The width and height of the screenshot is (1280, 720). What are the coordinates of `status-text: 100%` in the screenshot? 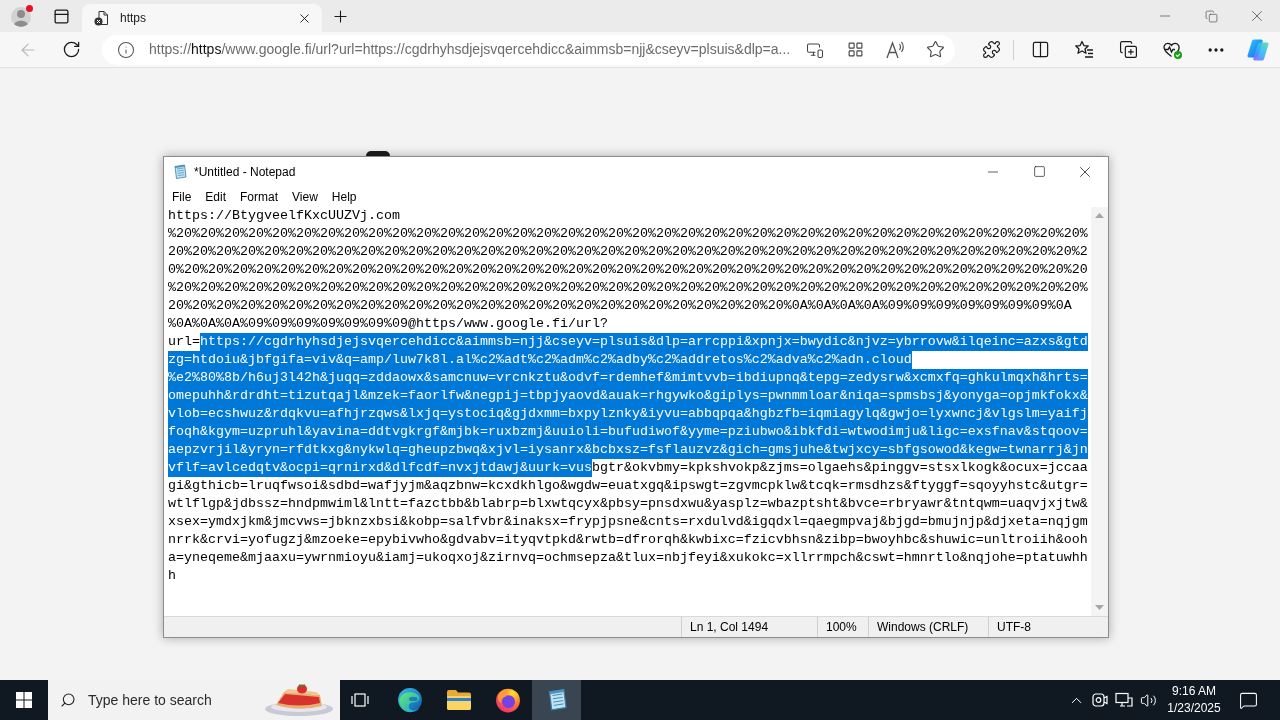 It's located at (841, 627).